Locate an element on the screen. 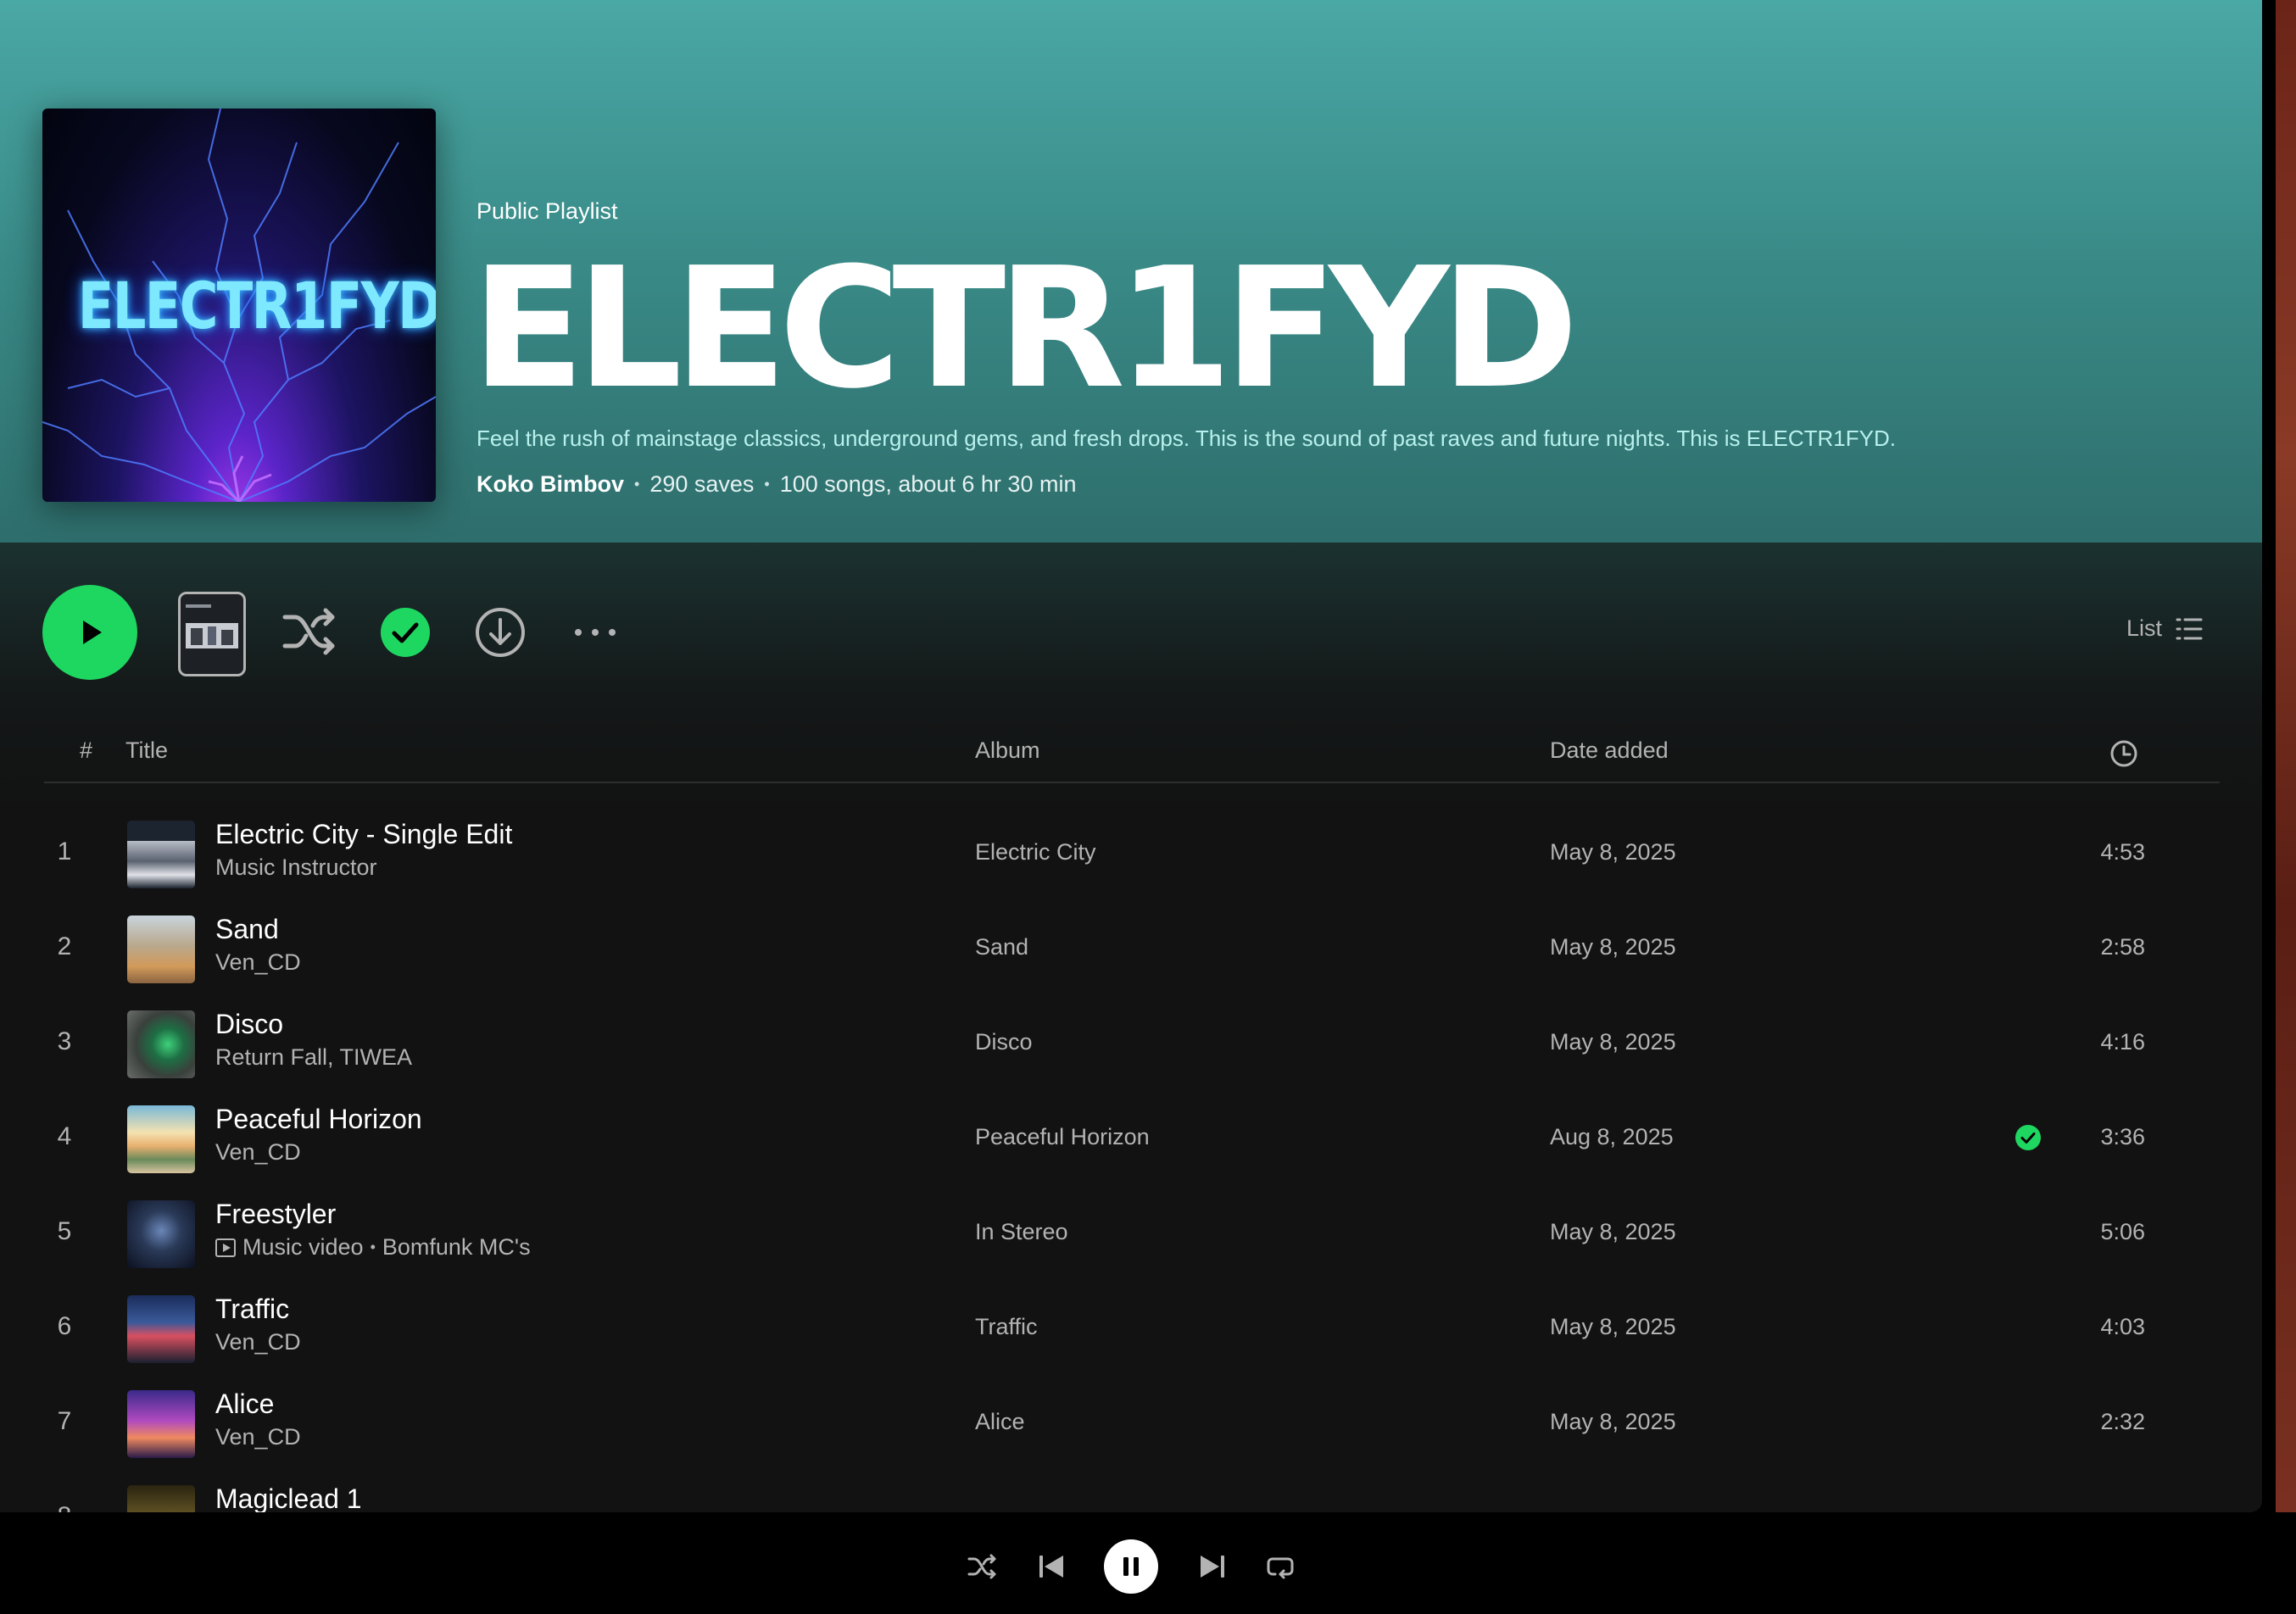 The width and height of the screenshot is (2296, 1614). track-title: Disco is located at coordinates (249, 1024).